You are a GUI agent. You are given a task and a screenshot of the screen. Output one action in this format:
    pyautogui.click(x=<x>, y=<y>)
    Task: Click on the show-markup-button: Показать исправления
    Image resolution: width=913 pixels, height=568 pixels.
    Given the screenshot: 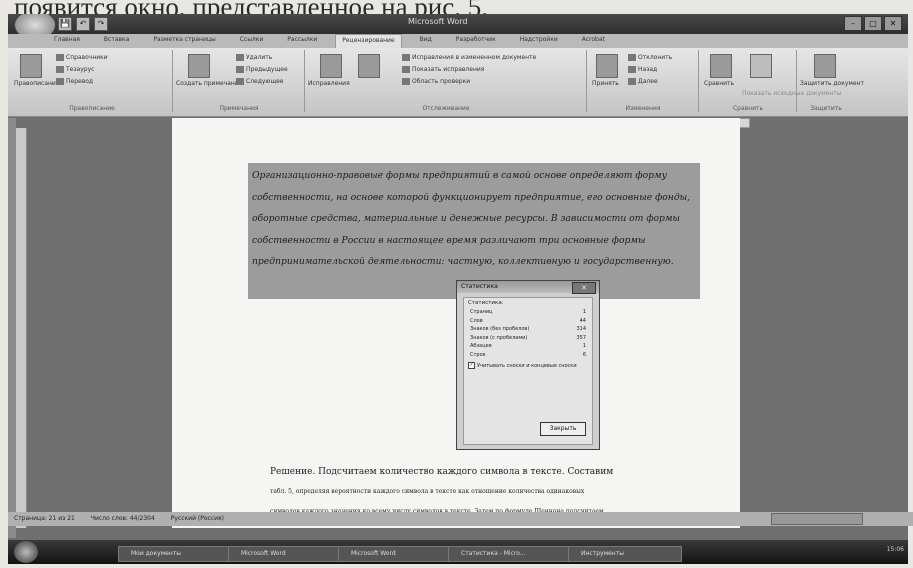 What is the action you would take?
    pyautogui.click(x=443, y=69)
    